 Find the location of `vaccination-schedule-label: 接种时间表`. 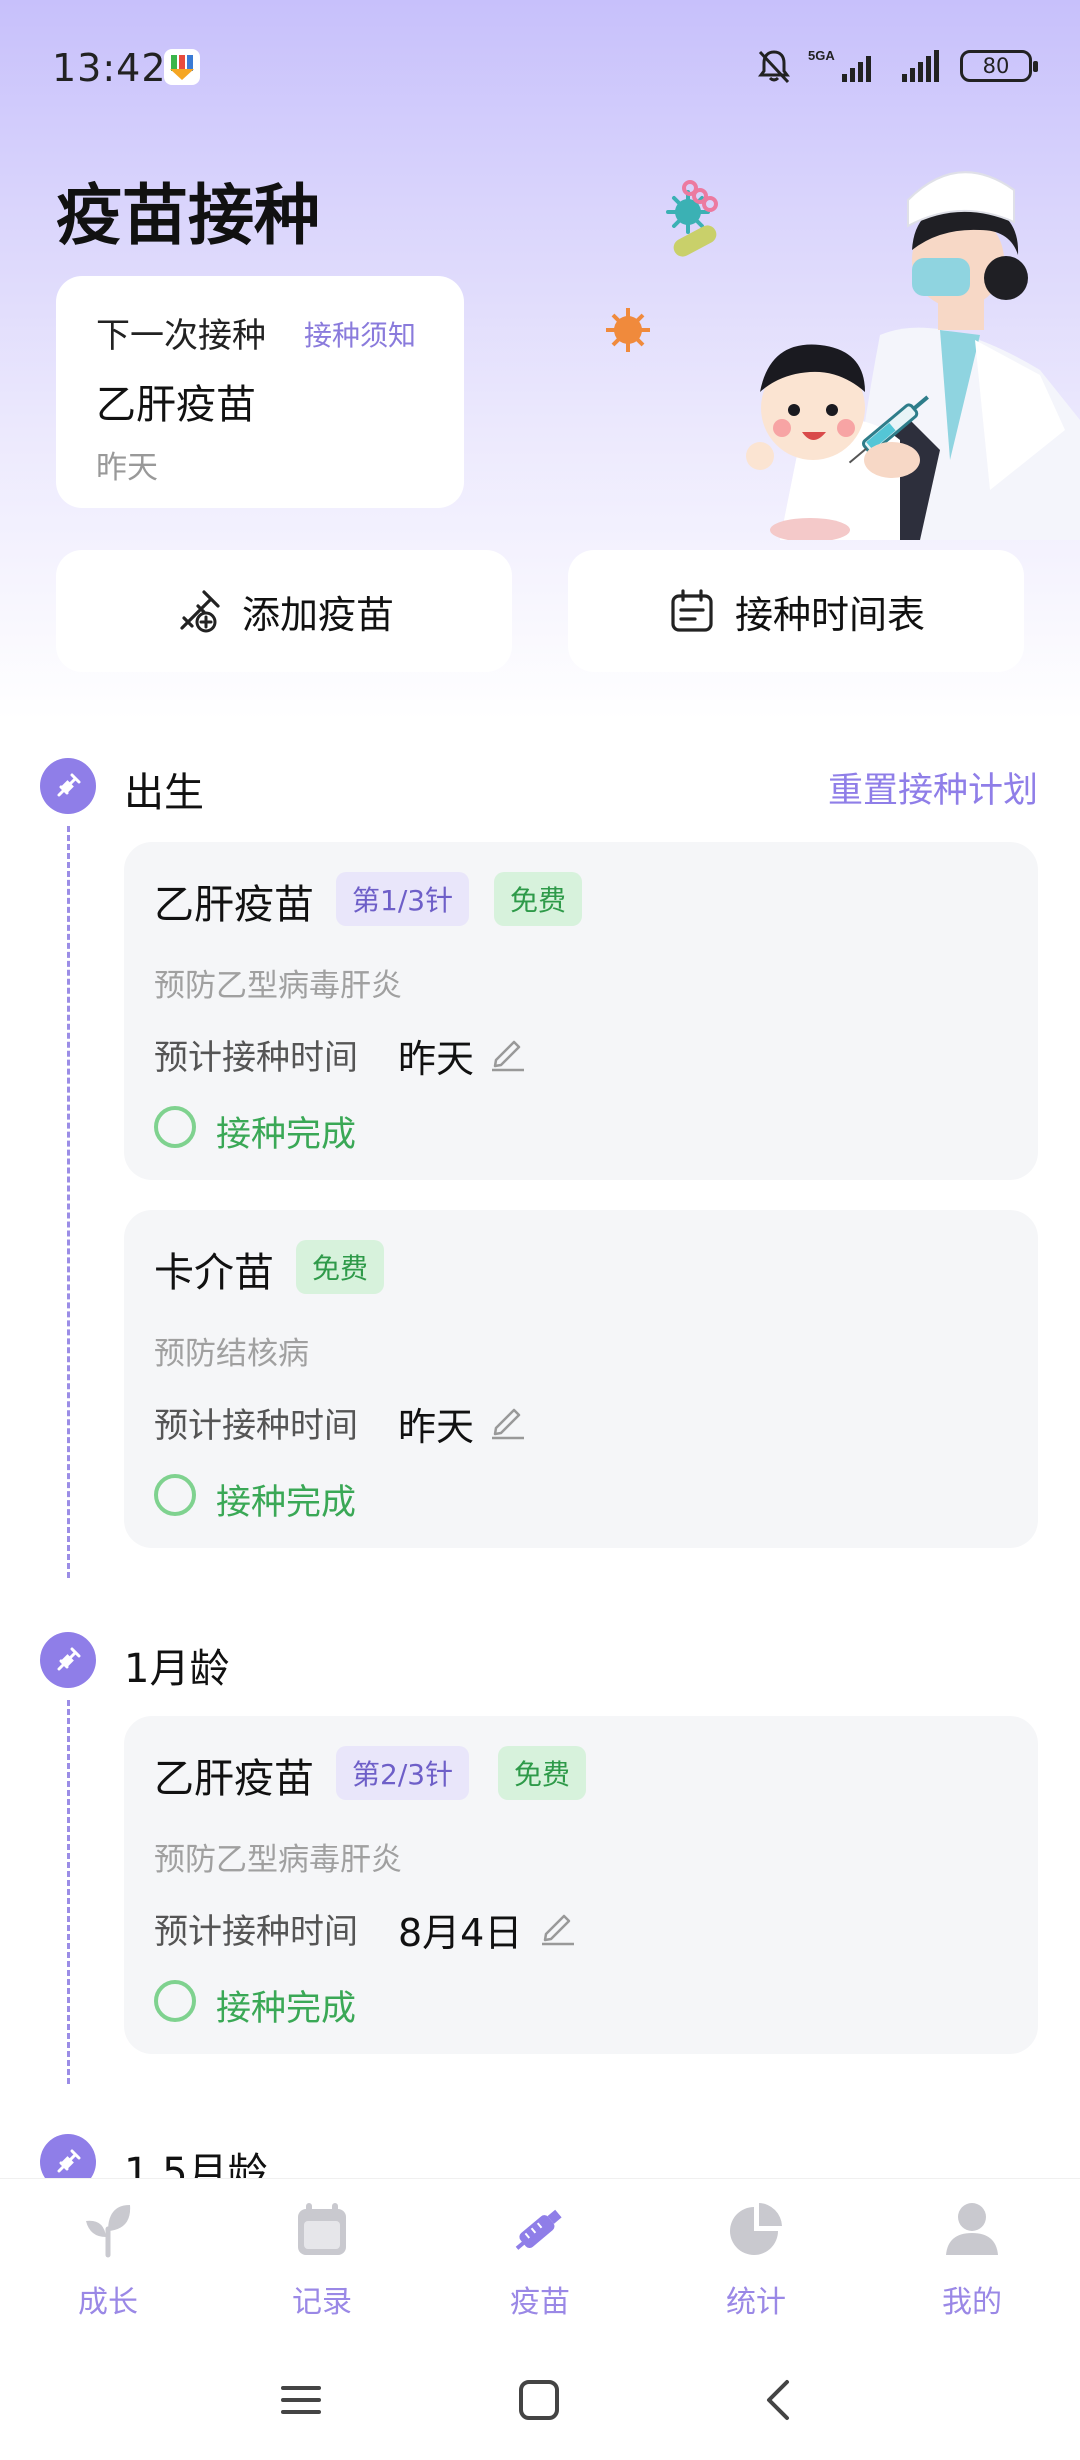

vaccination-schedule-label: 接种时间表 is located at coordinates (829, 614).